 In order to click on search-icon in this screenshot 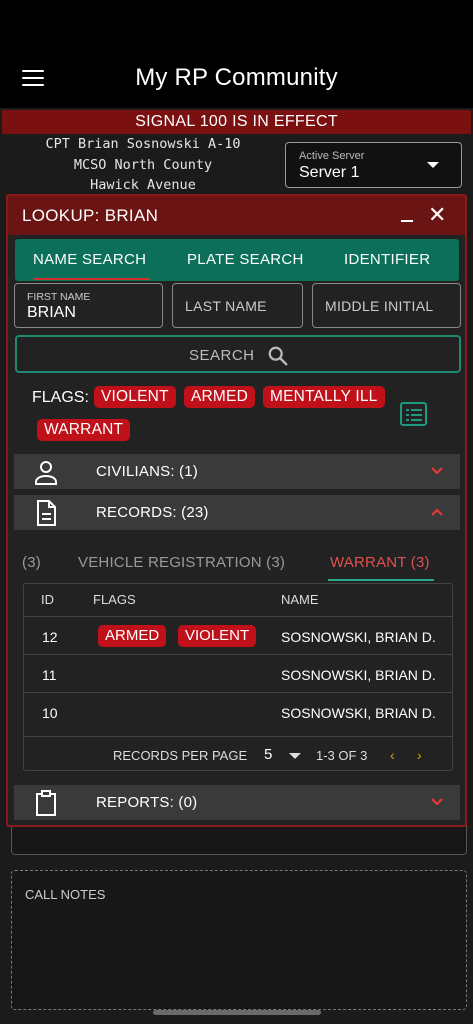, I will do `click(278, 356)`.